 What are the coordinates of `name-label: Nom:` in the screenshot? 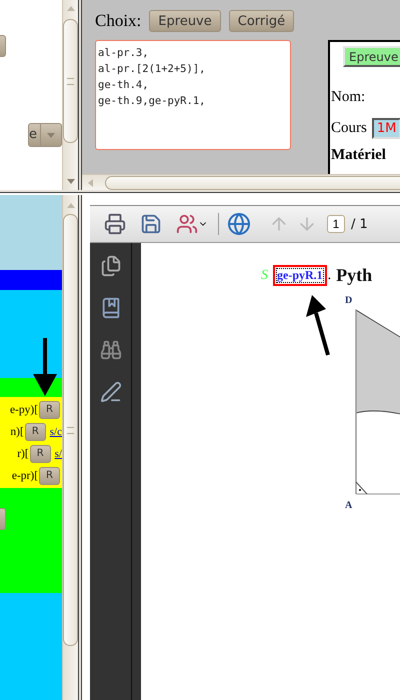 It's located at (348, 97).